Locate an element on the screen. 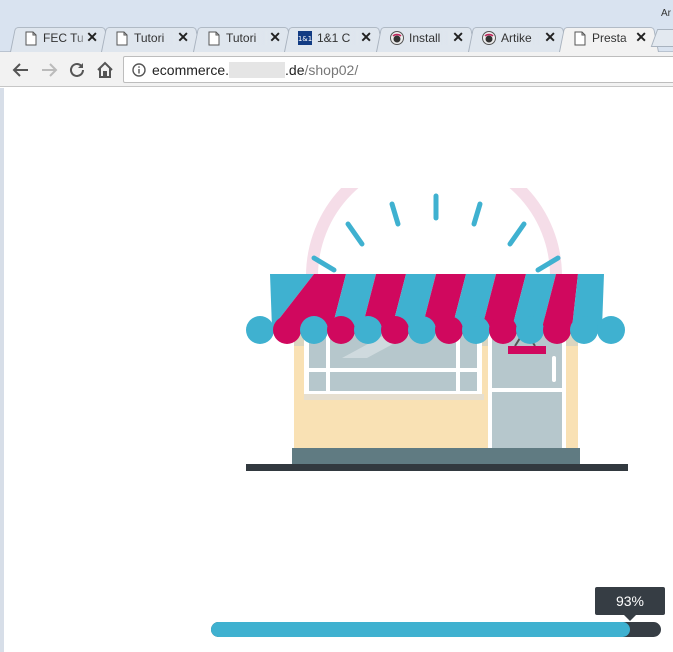 This screenshot has width=673, height=652. tab-title: Presta is located at coordinates (615, 38).